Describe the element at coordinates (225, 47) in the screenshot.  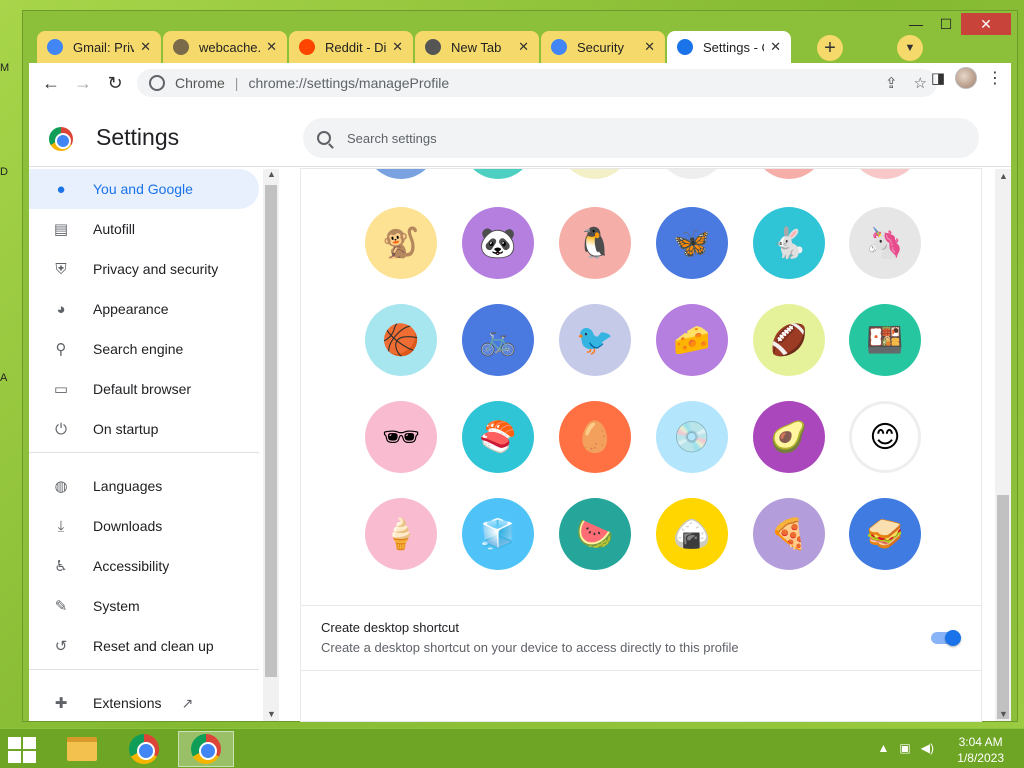
I see `tab-1: webcache.g ✕` at that location.